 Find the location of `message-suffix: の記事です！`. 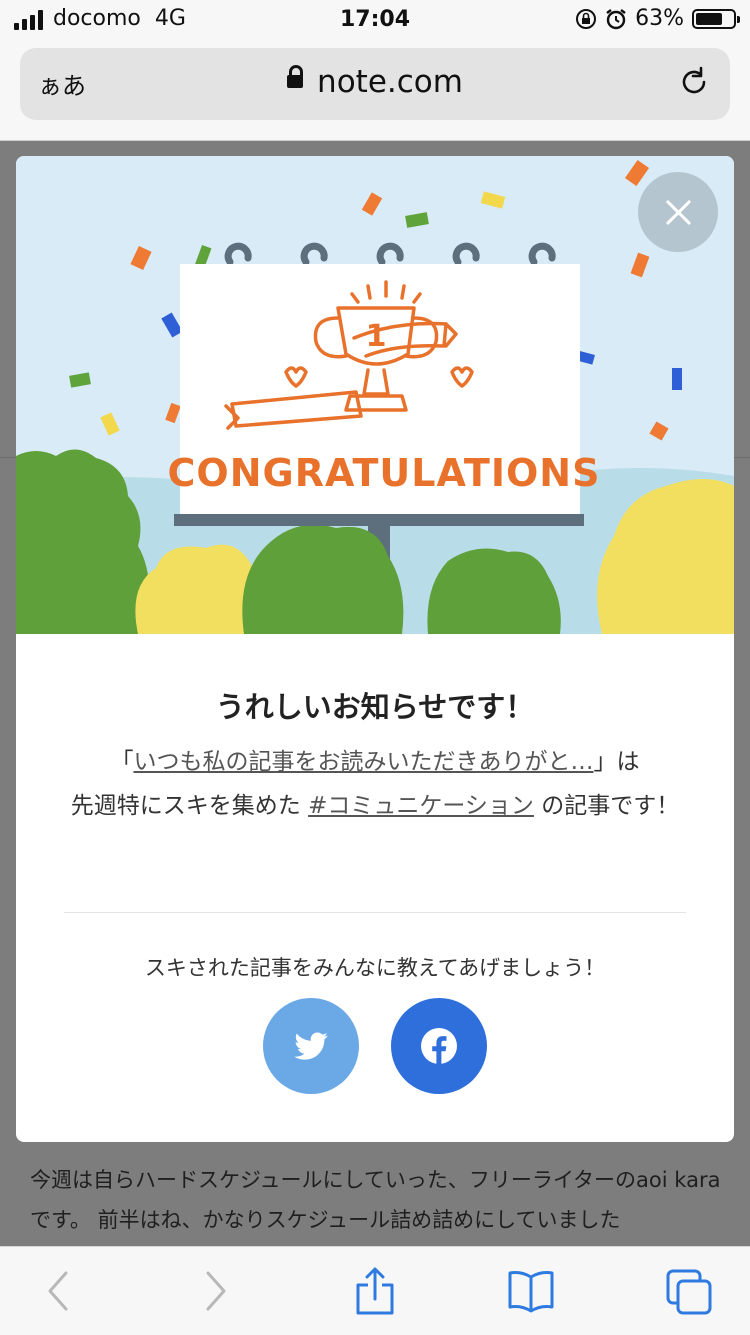

message-suffix: の記事です！ is located at coordinates (610, 806).